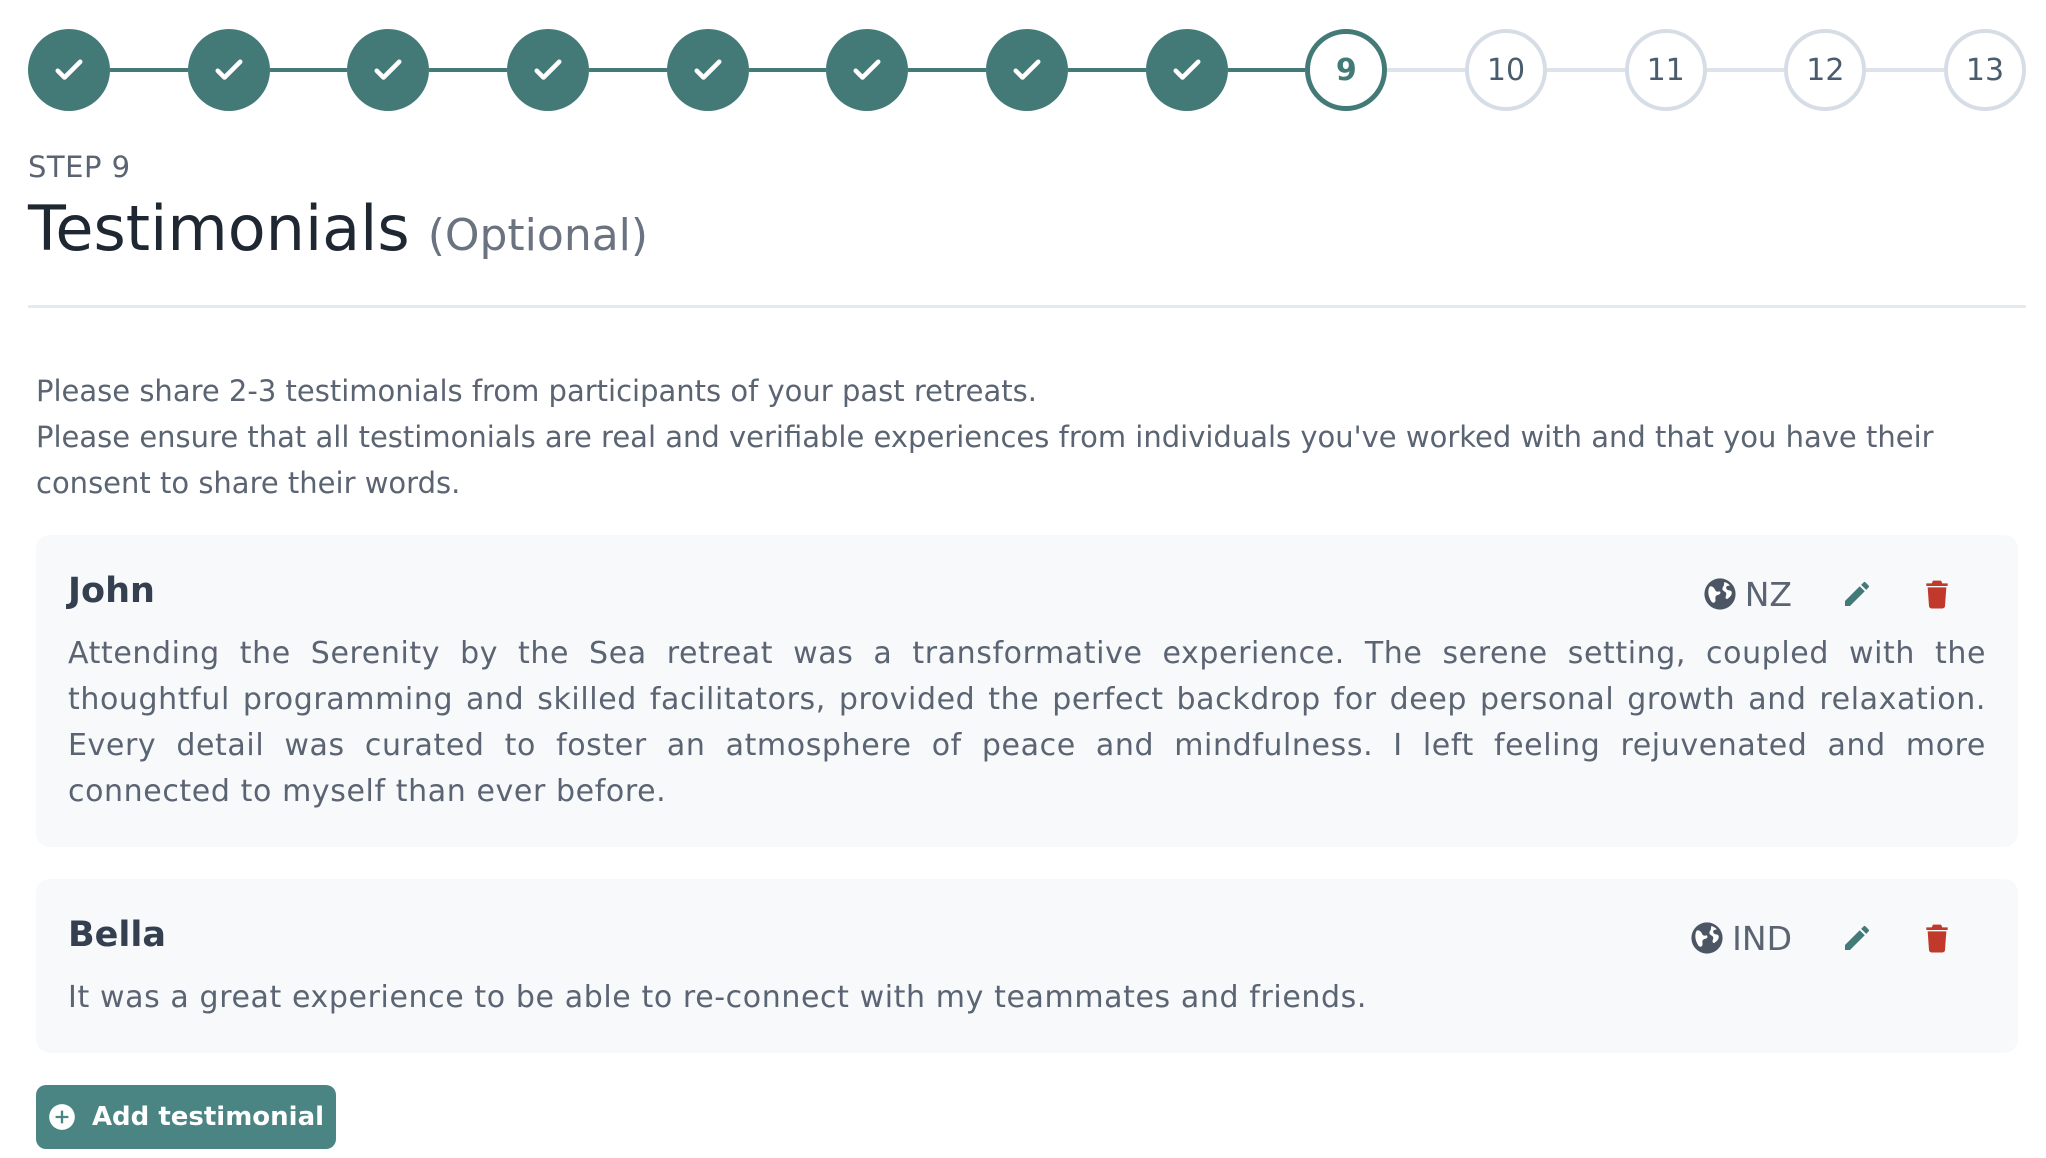 Image resolution: width=2046 pixels, height=1158 pixels. I want to click on progress-stepper: 9 10 11 12 13, so click(1027, 70).